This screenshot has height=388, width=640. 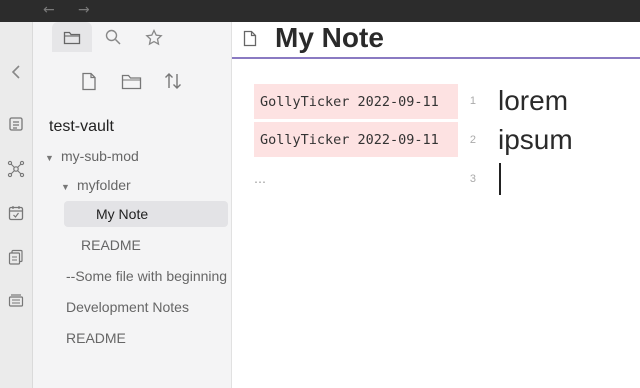 I want to click on tree-file-development-notes: Development Notes, so click(x=127, y=307).